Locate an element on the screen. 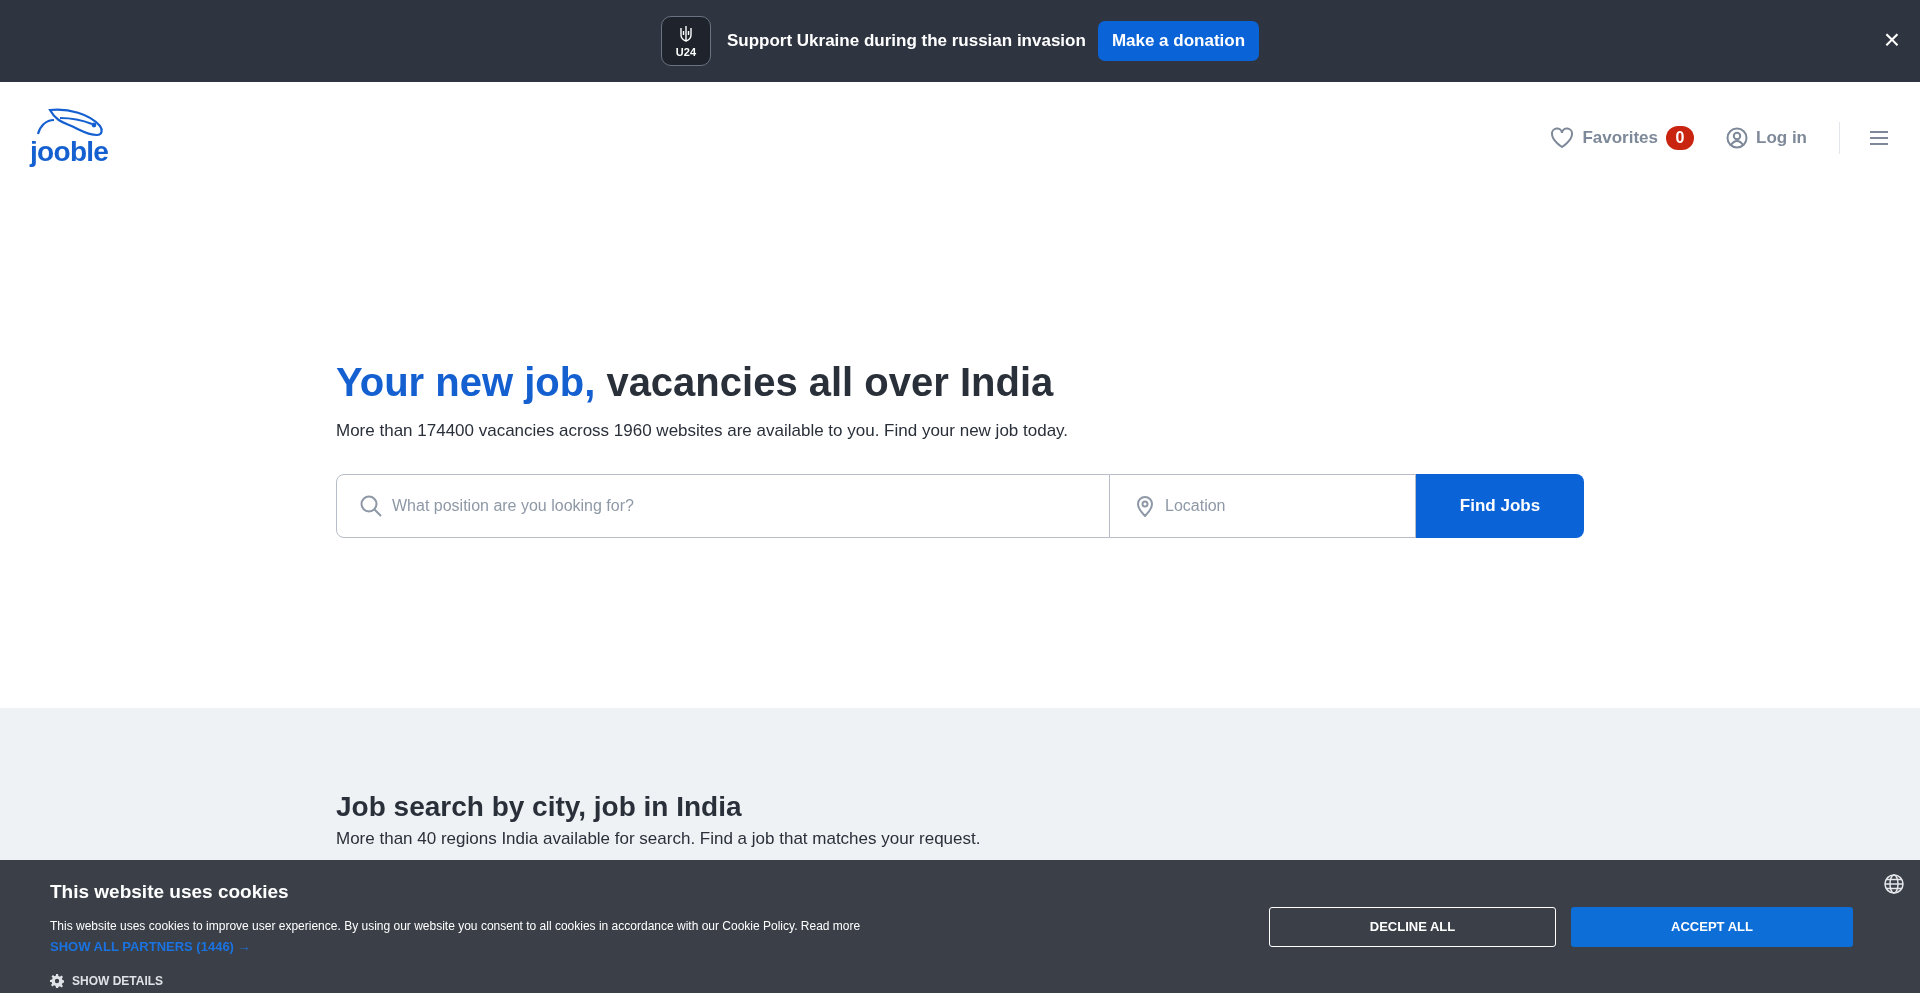 Image resolution: width=1920 pixels, height=993 pixels. jooble-logo: jooble is located at coordinates (72, 135).